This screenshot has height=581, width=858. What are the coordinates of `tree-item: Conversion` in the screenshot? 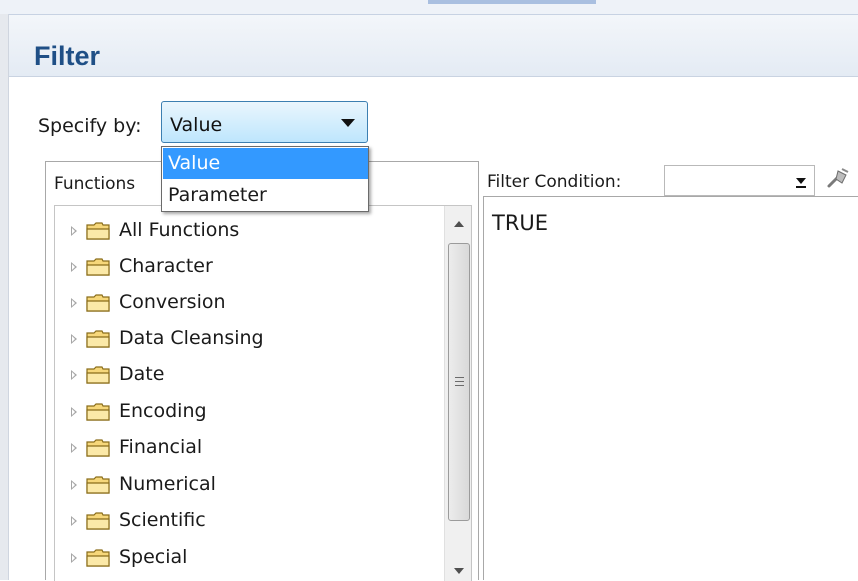 It's located at (245, 303).